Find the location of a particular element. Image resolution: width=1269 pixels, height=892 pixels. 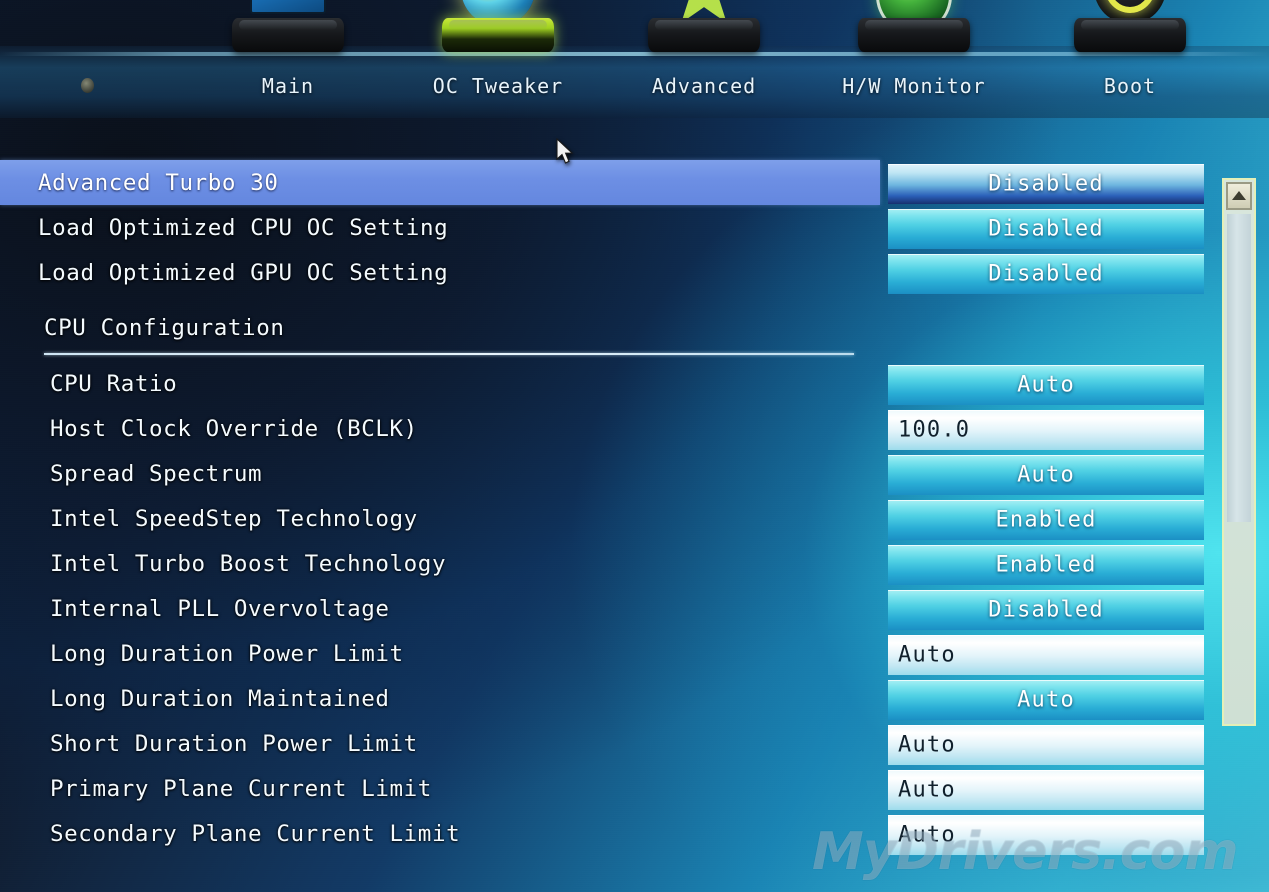

setting-label: Long Duration Power Limit is located at coordinates (227, 653).